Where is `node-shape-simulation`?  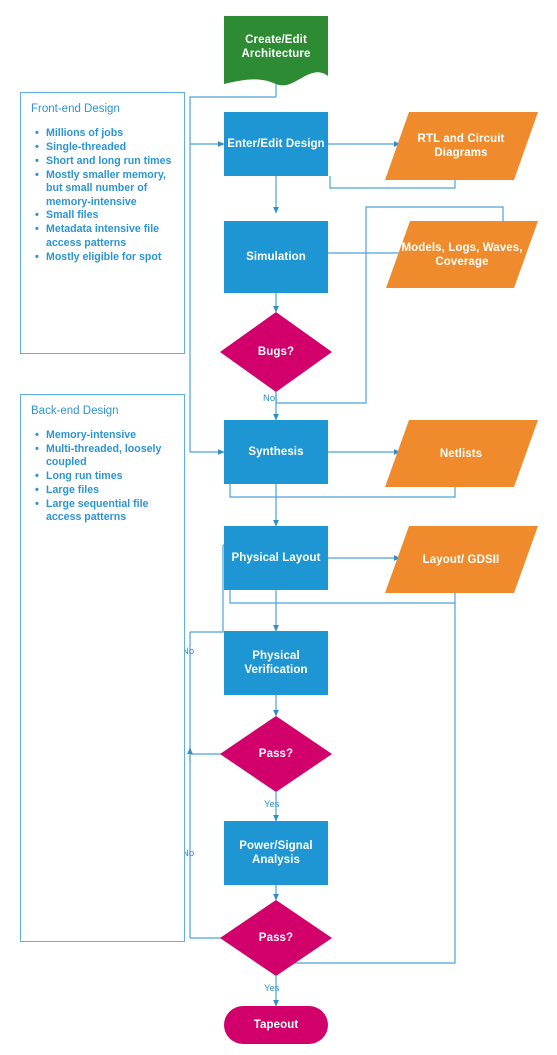
node-shape-simulation is located at coordinates (276, 257).